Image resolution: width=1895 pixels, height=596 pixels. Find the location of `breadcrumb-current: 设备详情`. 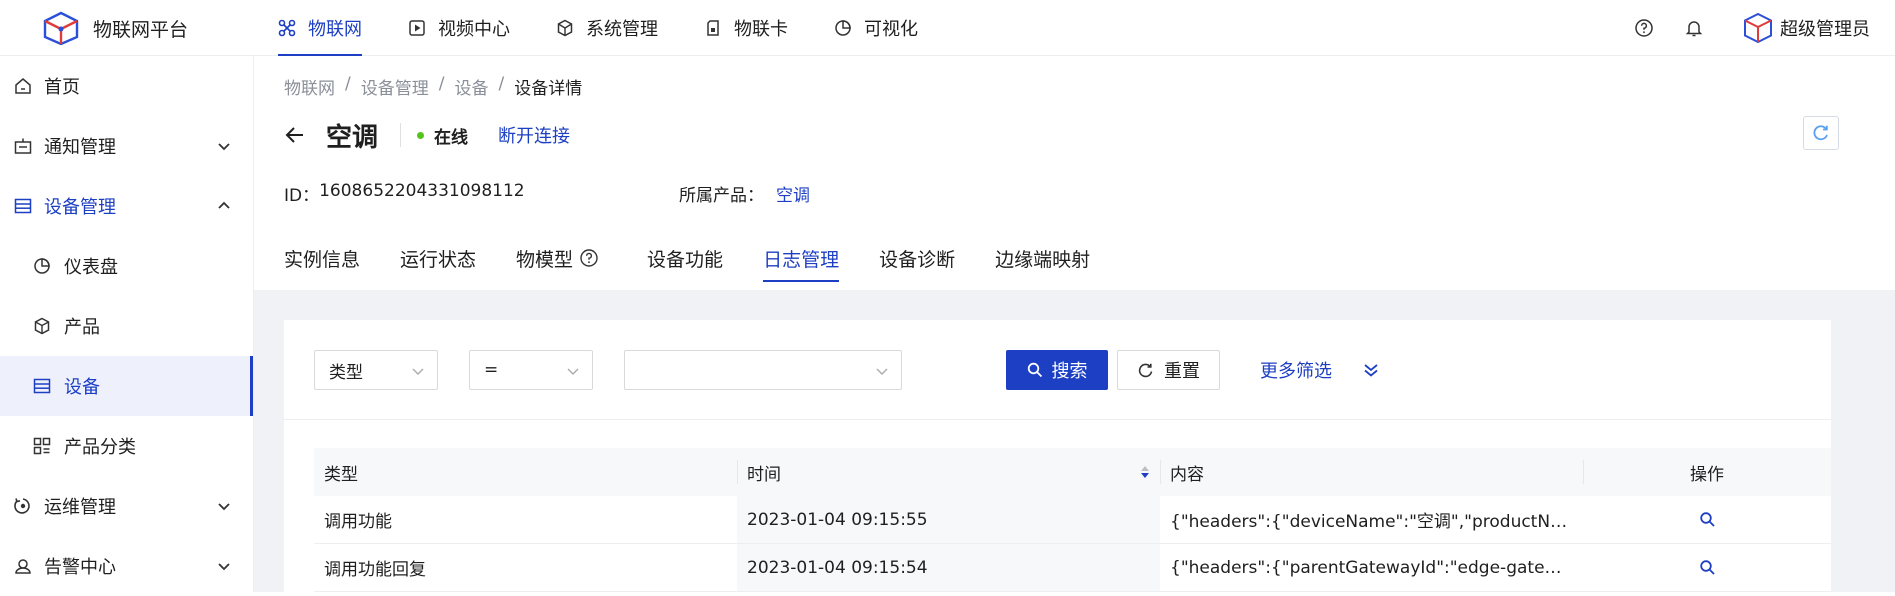

breadcrumb-current: 设备详情 is located at coordinates (548, 89).